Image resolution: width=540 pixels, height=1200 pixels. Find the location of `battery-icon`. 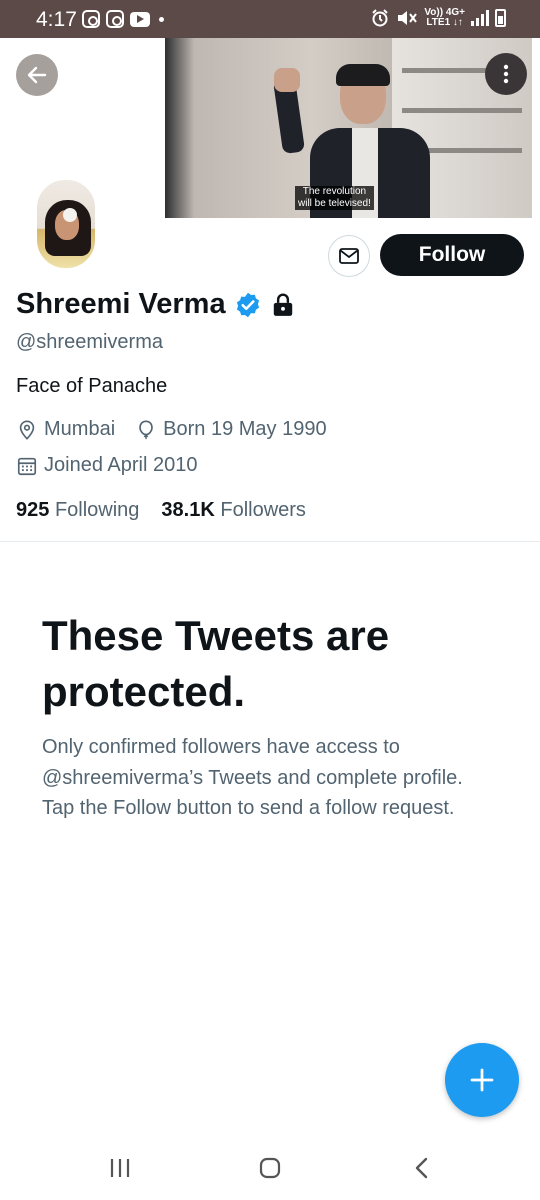

battery-icon is located at coordinates (500, 18).